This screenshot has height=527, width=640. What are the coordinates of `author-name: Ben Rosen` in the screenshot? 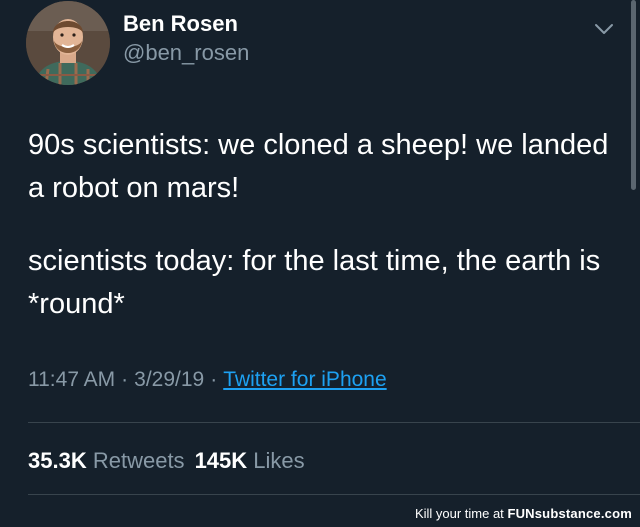 It's located at (180, 24).